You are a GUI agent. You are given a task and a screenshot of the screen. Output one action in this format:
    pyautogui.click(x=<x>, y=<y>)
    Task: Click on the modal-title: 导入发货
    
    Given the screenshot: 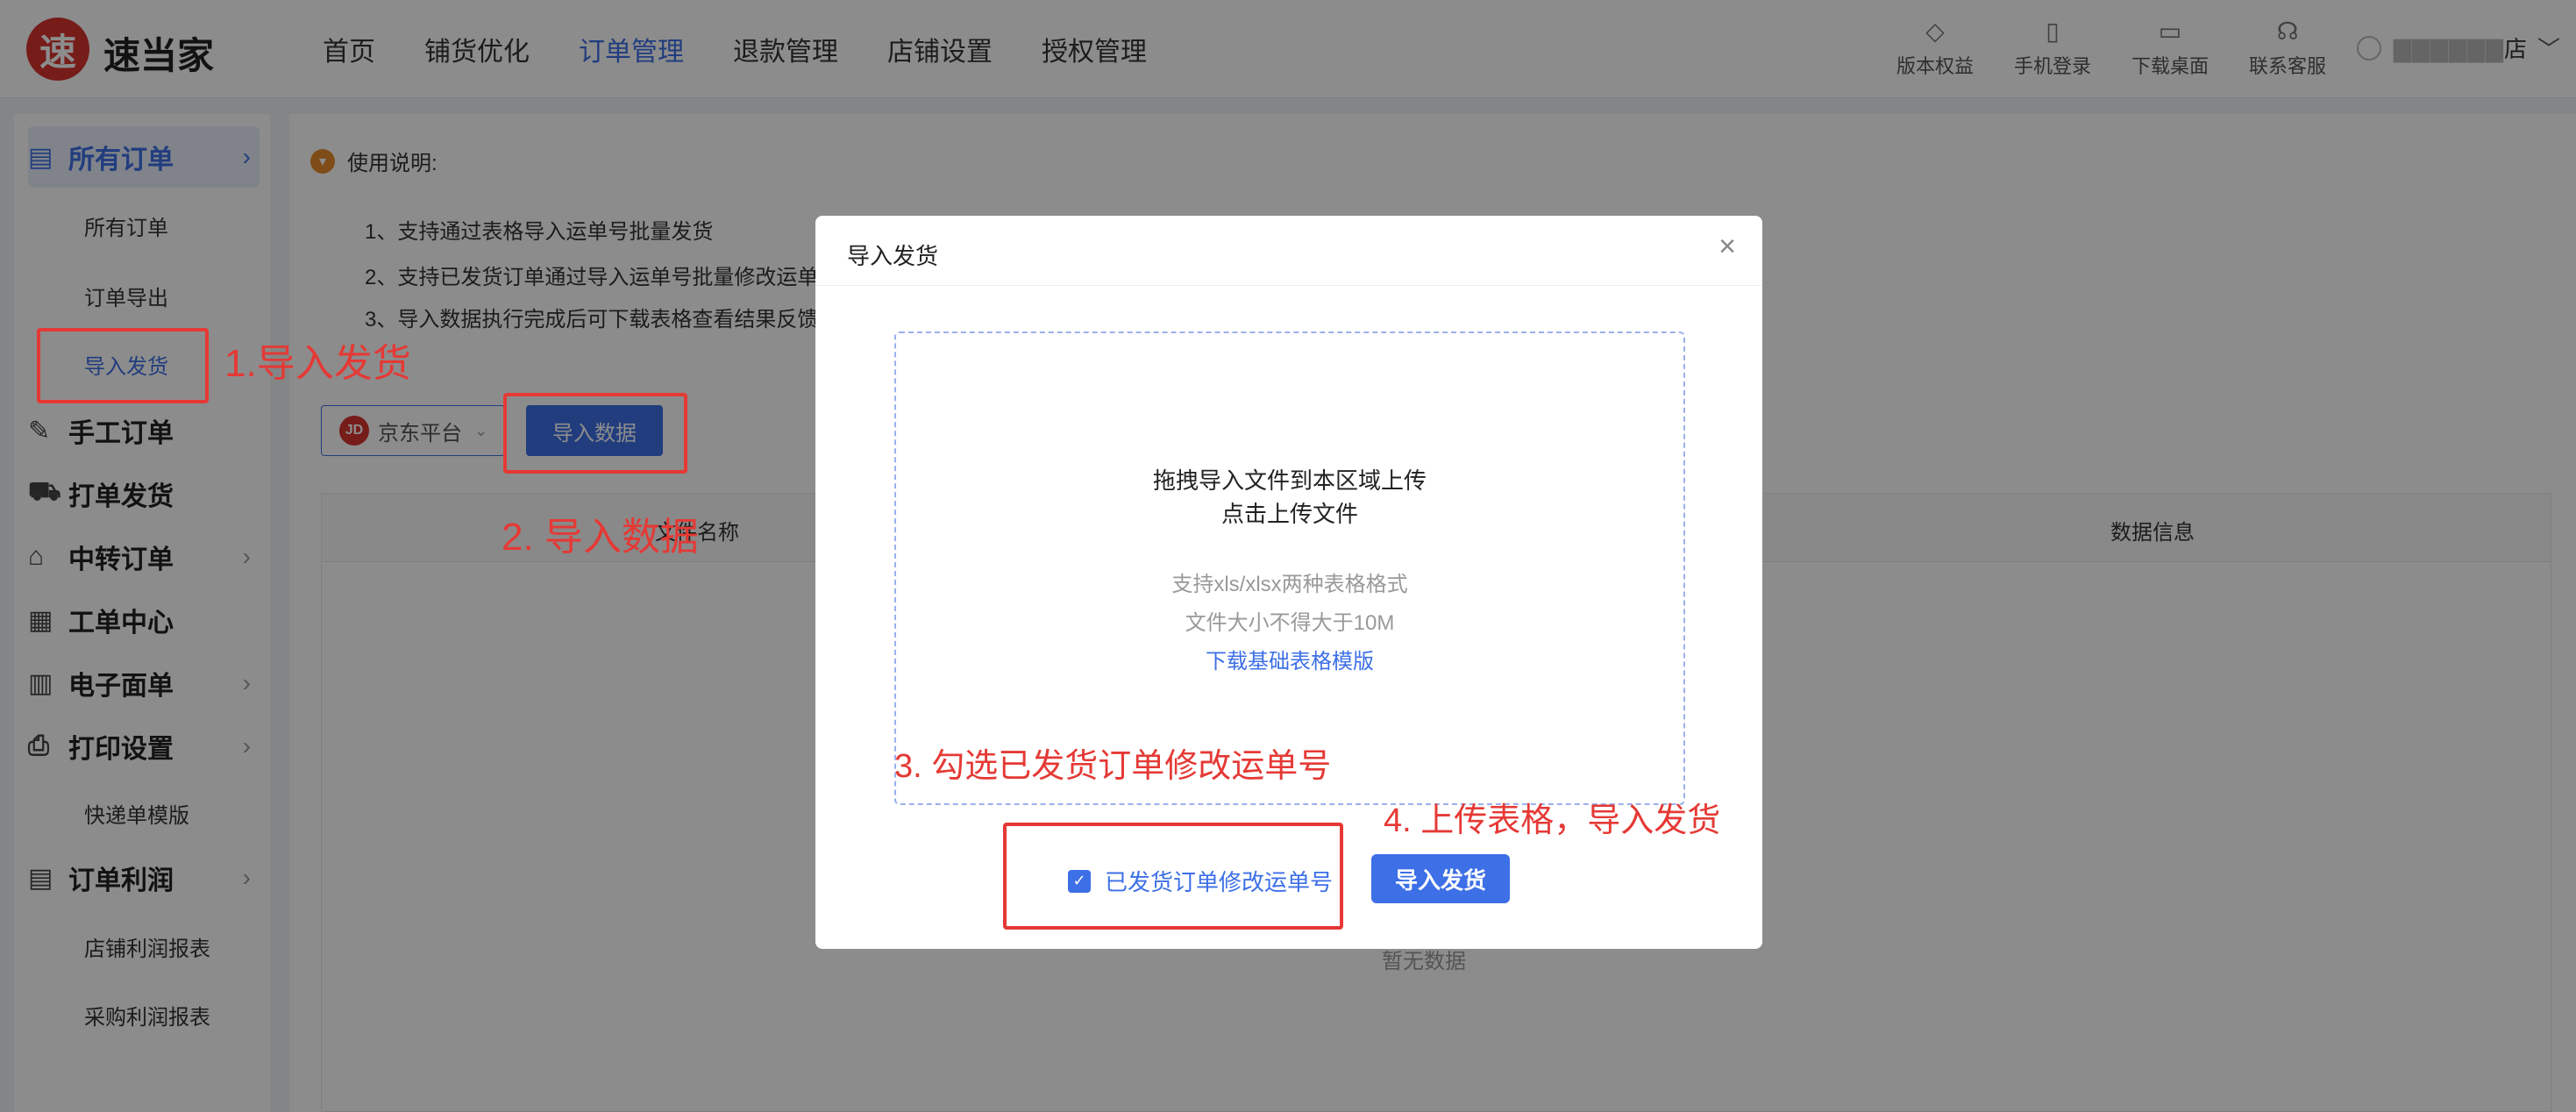 What is the action you would take?
    pyautogui.click(x=893, y=256)
    